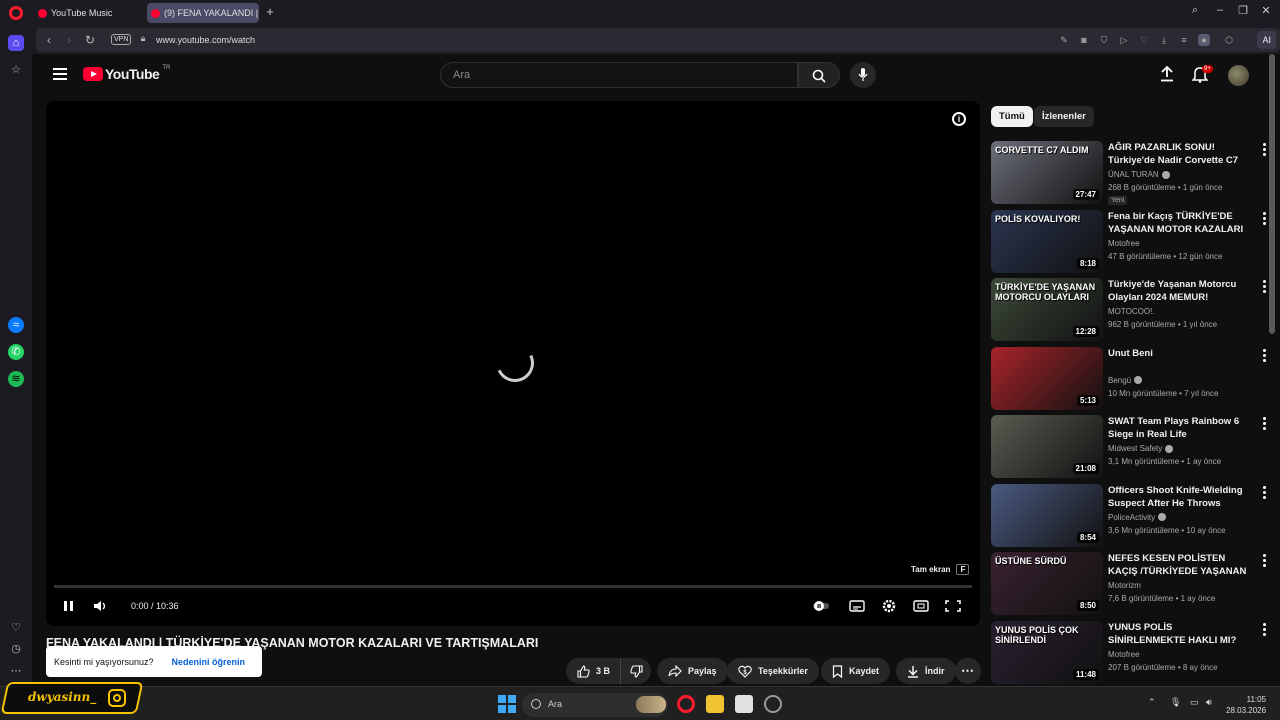  Describe the element at coordinates (686, 704) in the screenshot. I see `opera-taskbar-icon` at that location.